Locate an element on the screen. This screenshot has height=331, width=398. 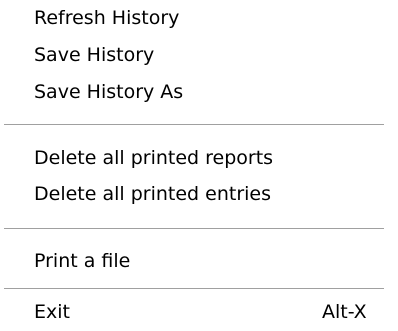
menu-item-label: Save History As is located at coordinates (109, 92).